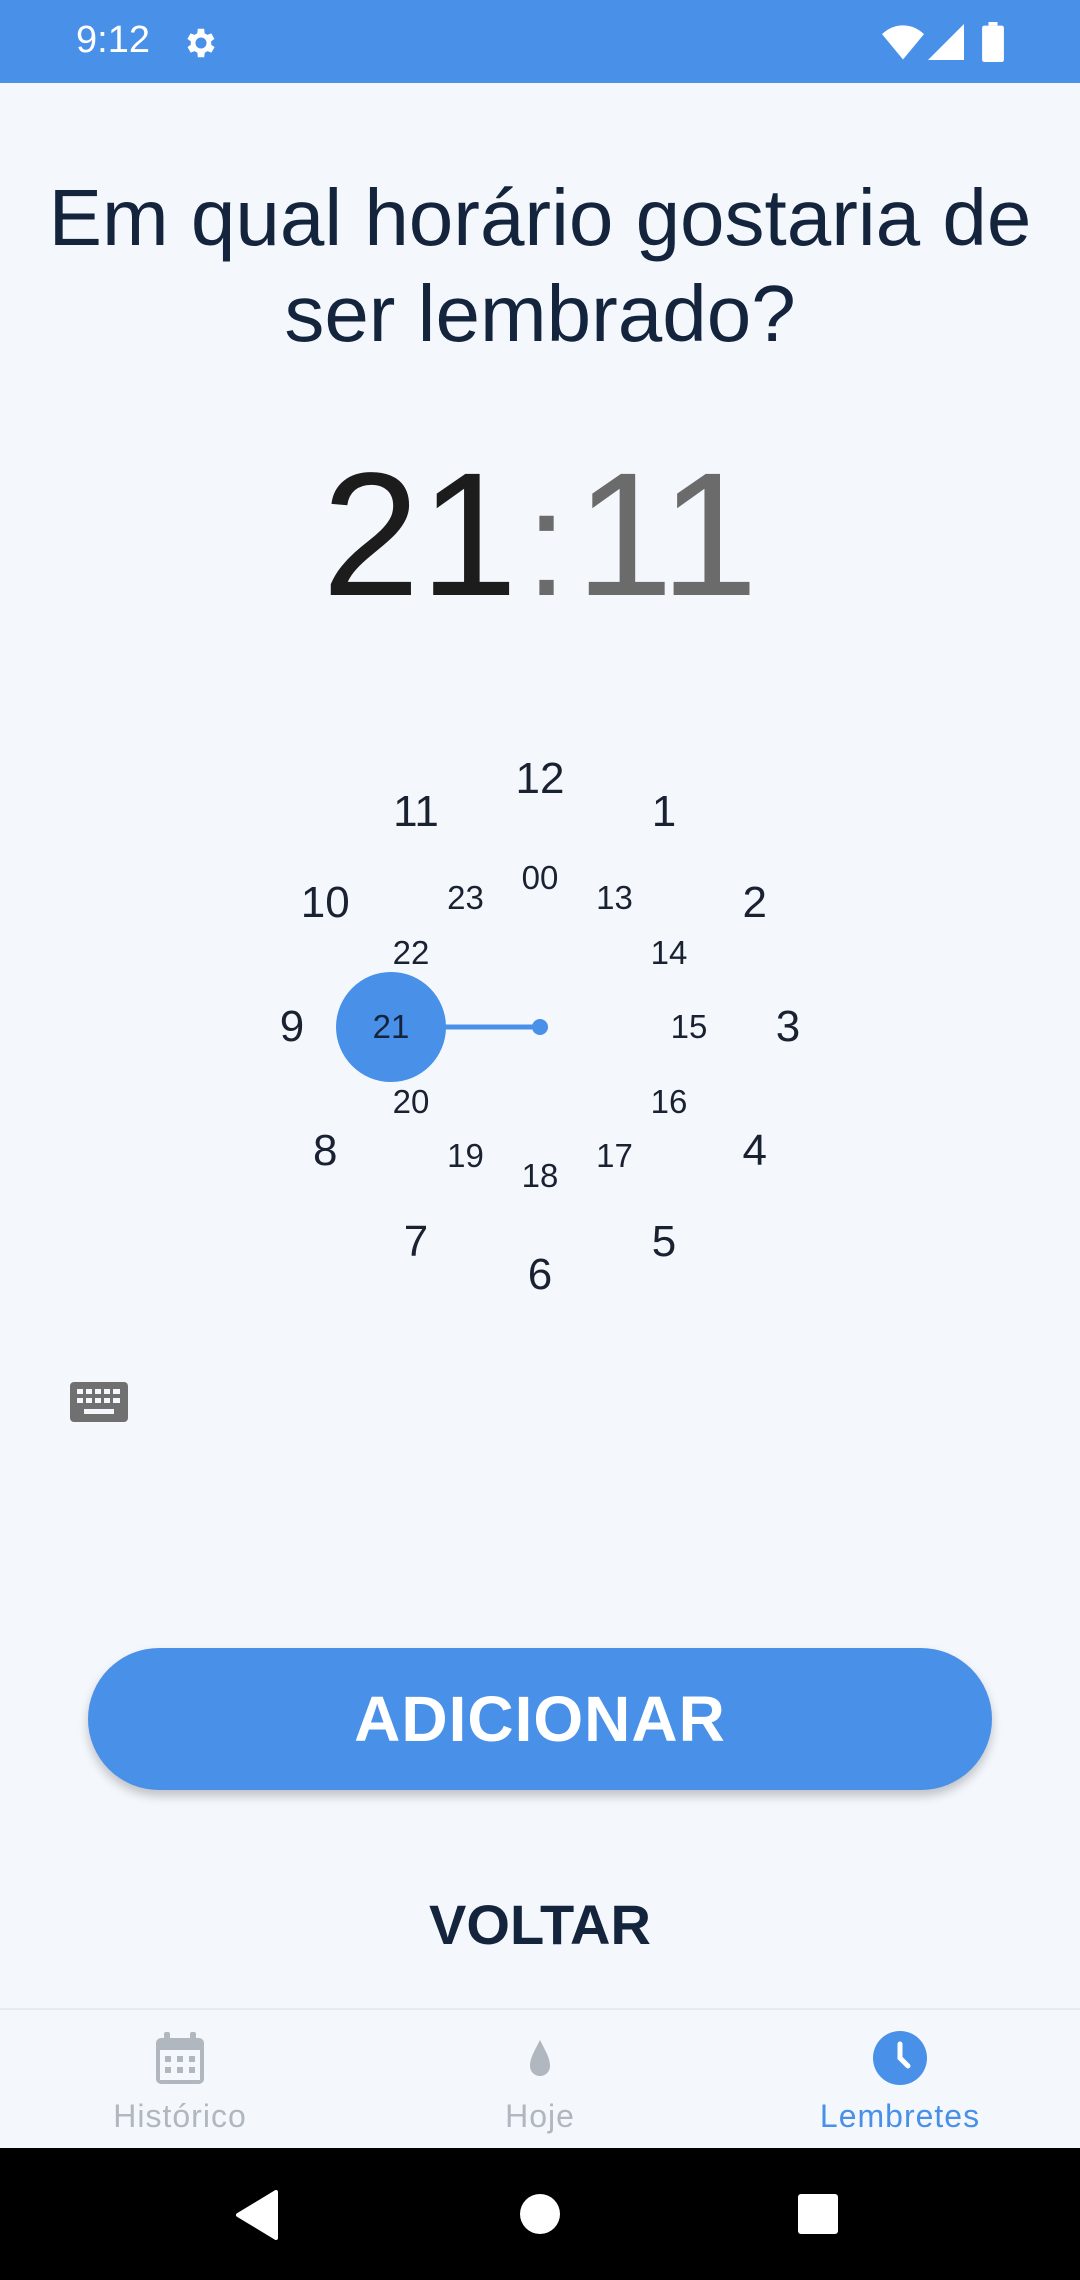  I want to click on clock-number-19: 19, so click(465, 1156).